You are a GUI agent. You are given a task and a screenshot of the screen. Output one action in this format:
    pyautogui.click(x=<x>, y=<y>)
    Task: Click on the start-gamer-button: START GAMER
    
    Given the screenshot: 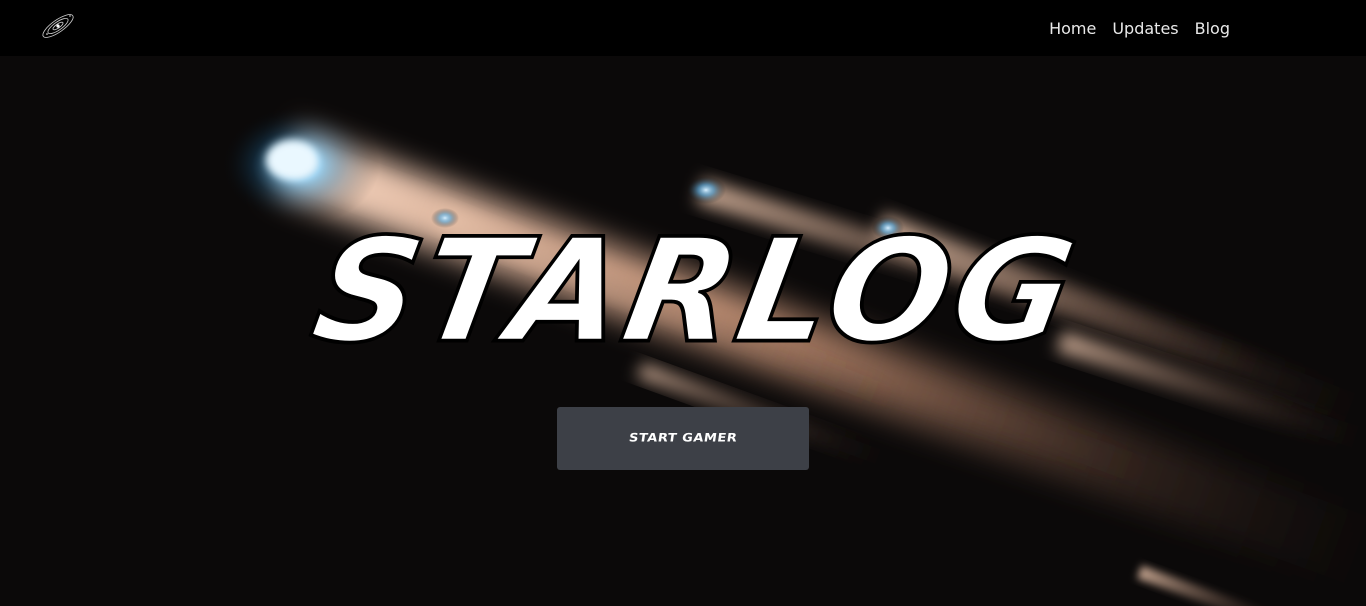 What is the action you would take?
    pyautogui.click(x=683, y=438)
    